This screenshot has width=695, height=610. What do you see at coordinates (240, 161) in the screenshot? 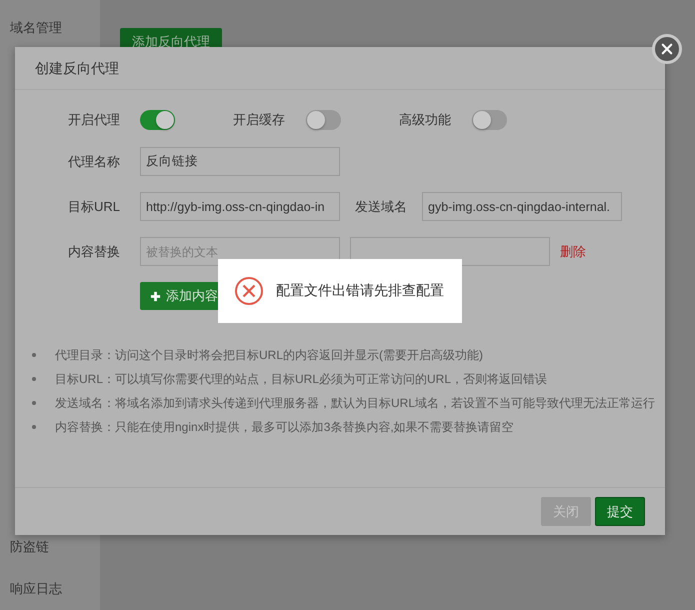
I see `input-field: 反向链接` at bounding box center [240, 161].